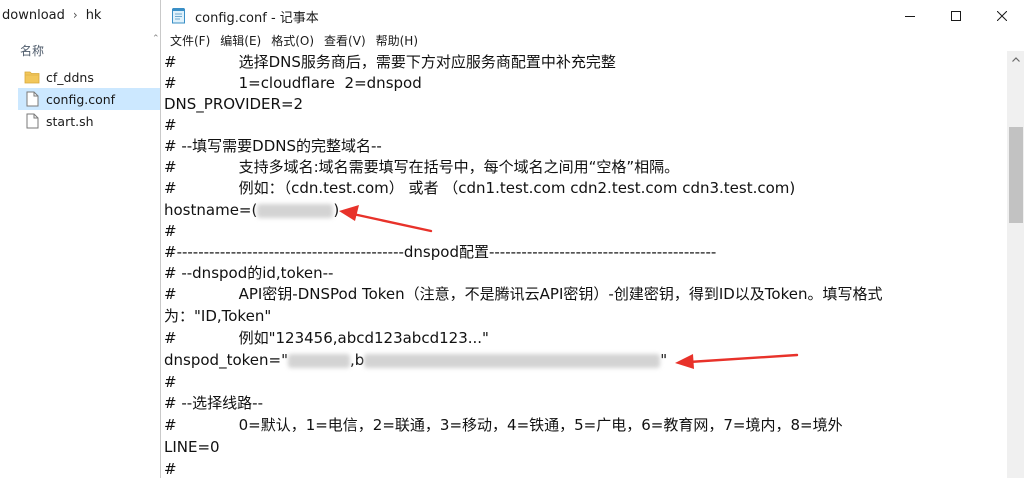 Image resolution: width=1024 pixels, height=478 pixels. I want to click on file-list: cf_ddns config.conf start.sh, so click(89, 99).